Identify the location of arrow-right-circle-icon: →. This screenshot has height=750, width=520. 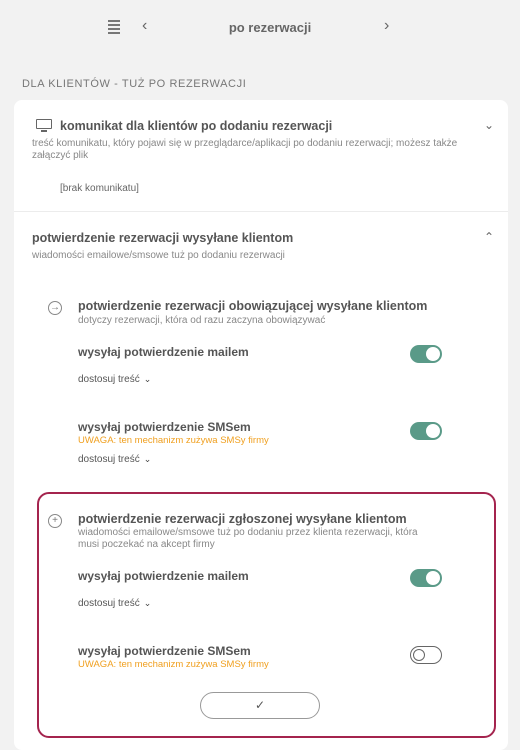
(55, 308).